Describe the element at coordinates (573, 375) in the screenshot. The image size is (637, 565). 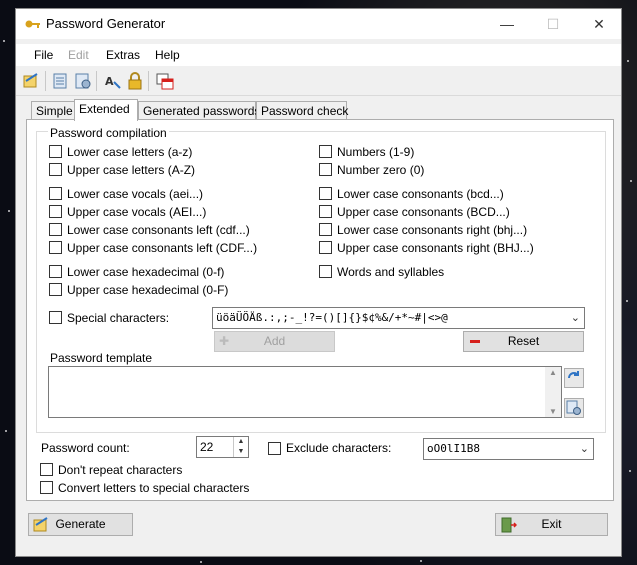
I see `refresh-icon` at that location.